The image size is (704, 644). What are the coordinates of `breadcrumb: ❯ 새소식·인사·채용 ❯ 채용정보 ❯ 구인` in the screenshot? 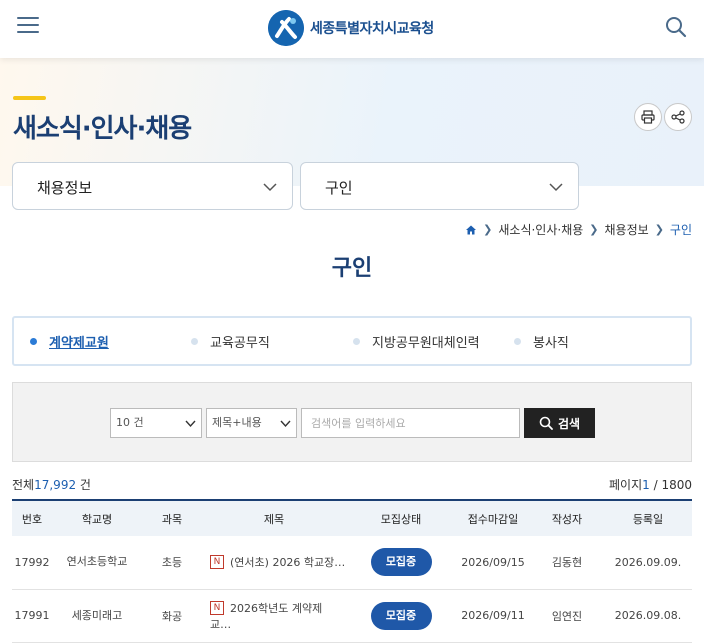 It's located at (578, 229).